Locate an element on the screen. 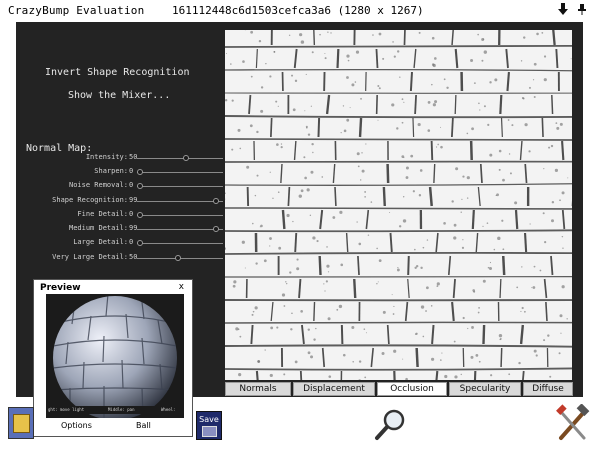 Image resolution: width=600 pixels, height=449 pixels. slider-medium-detail: Medium Detail: 99 is located at coordinates (124, 230).